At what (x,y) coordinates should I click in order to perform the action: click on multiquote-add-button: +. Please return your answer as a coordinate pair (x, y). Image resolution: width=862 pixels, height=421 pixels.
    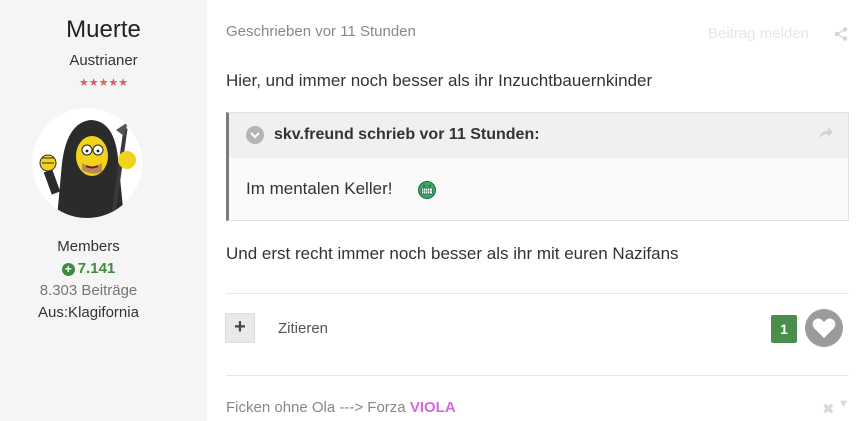
    Looking at the image, I should click on (240, 328).